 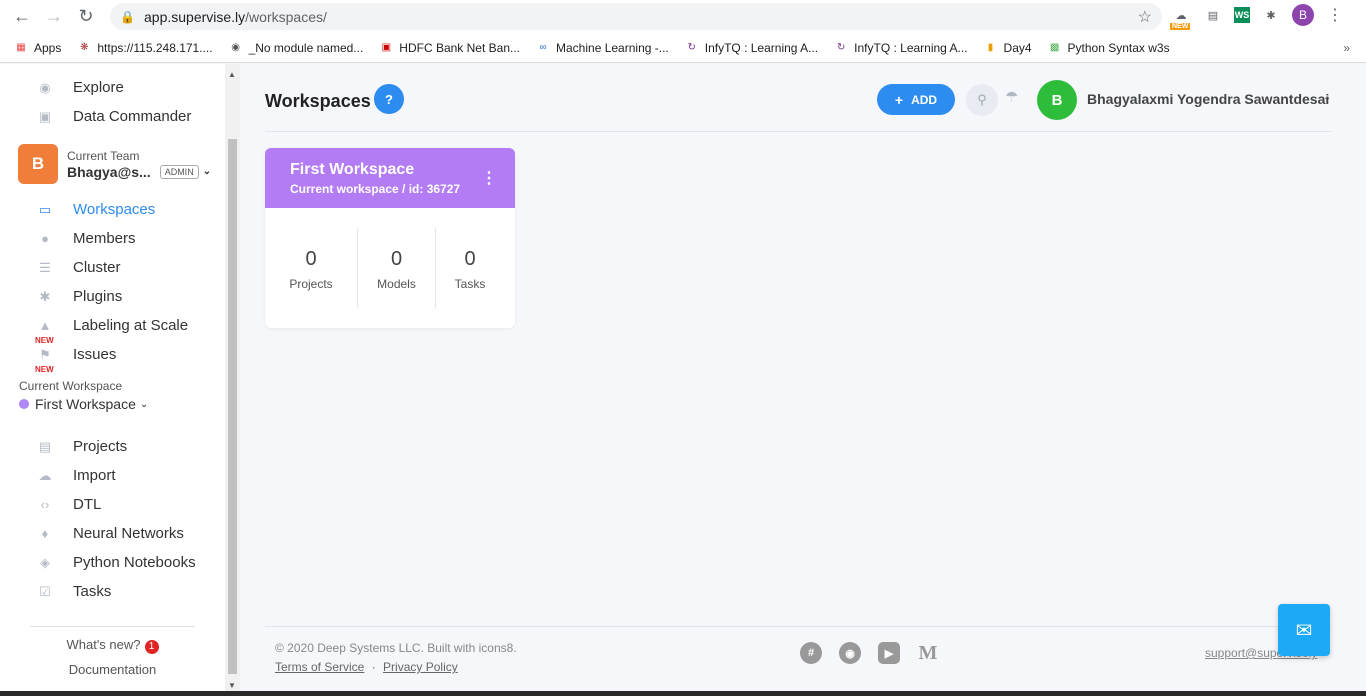 What do you see at coordinates (928, 653) in the screenshot?
I see `medium-icon: M` at bounding box center [928, 653].